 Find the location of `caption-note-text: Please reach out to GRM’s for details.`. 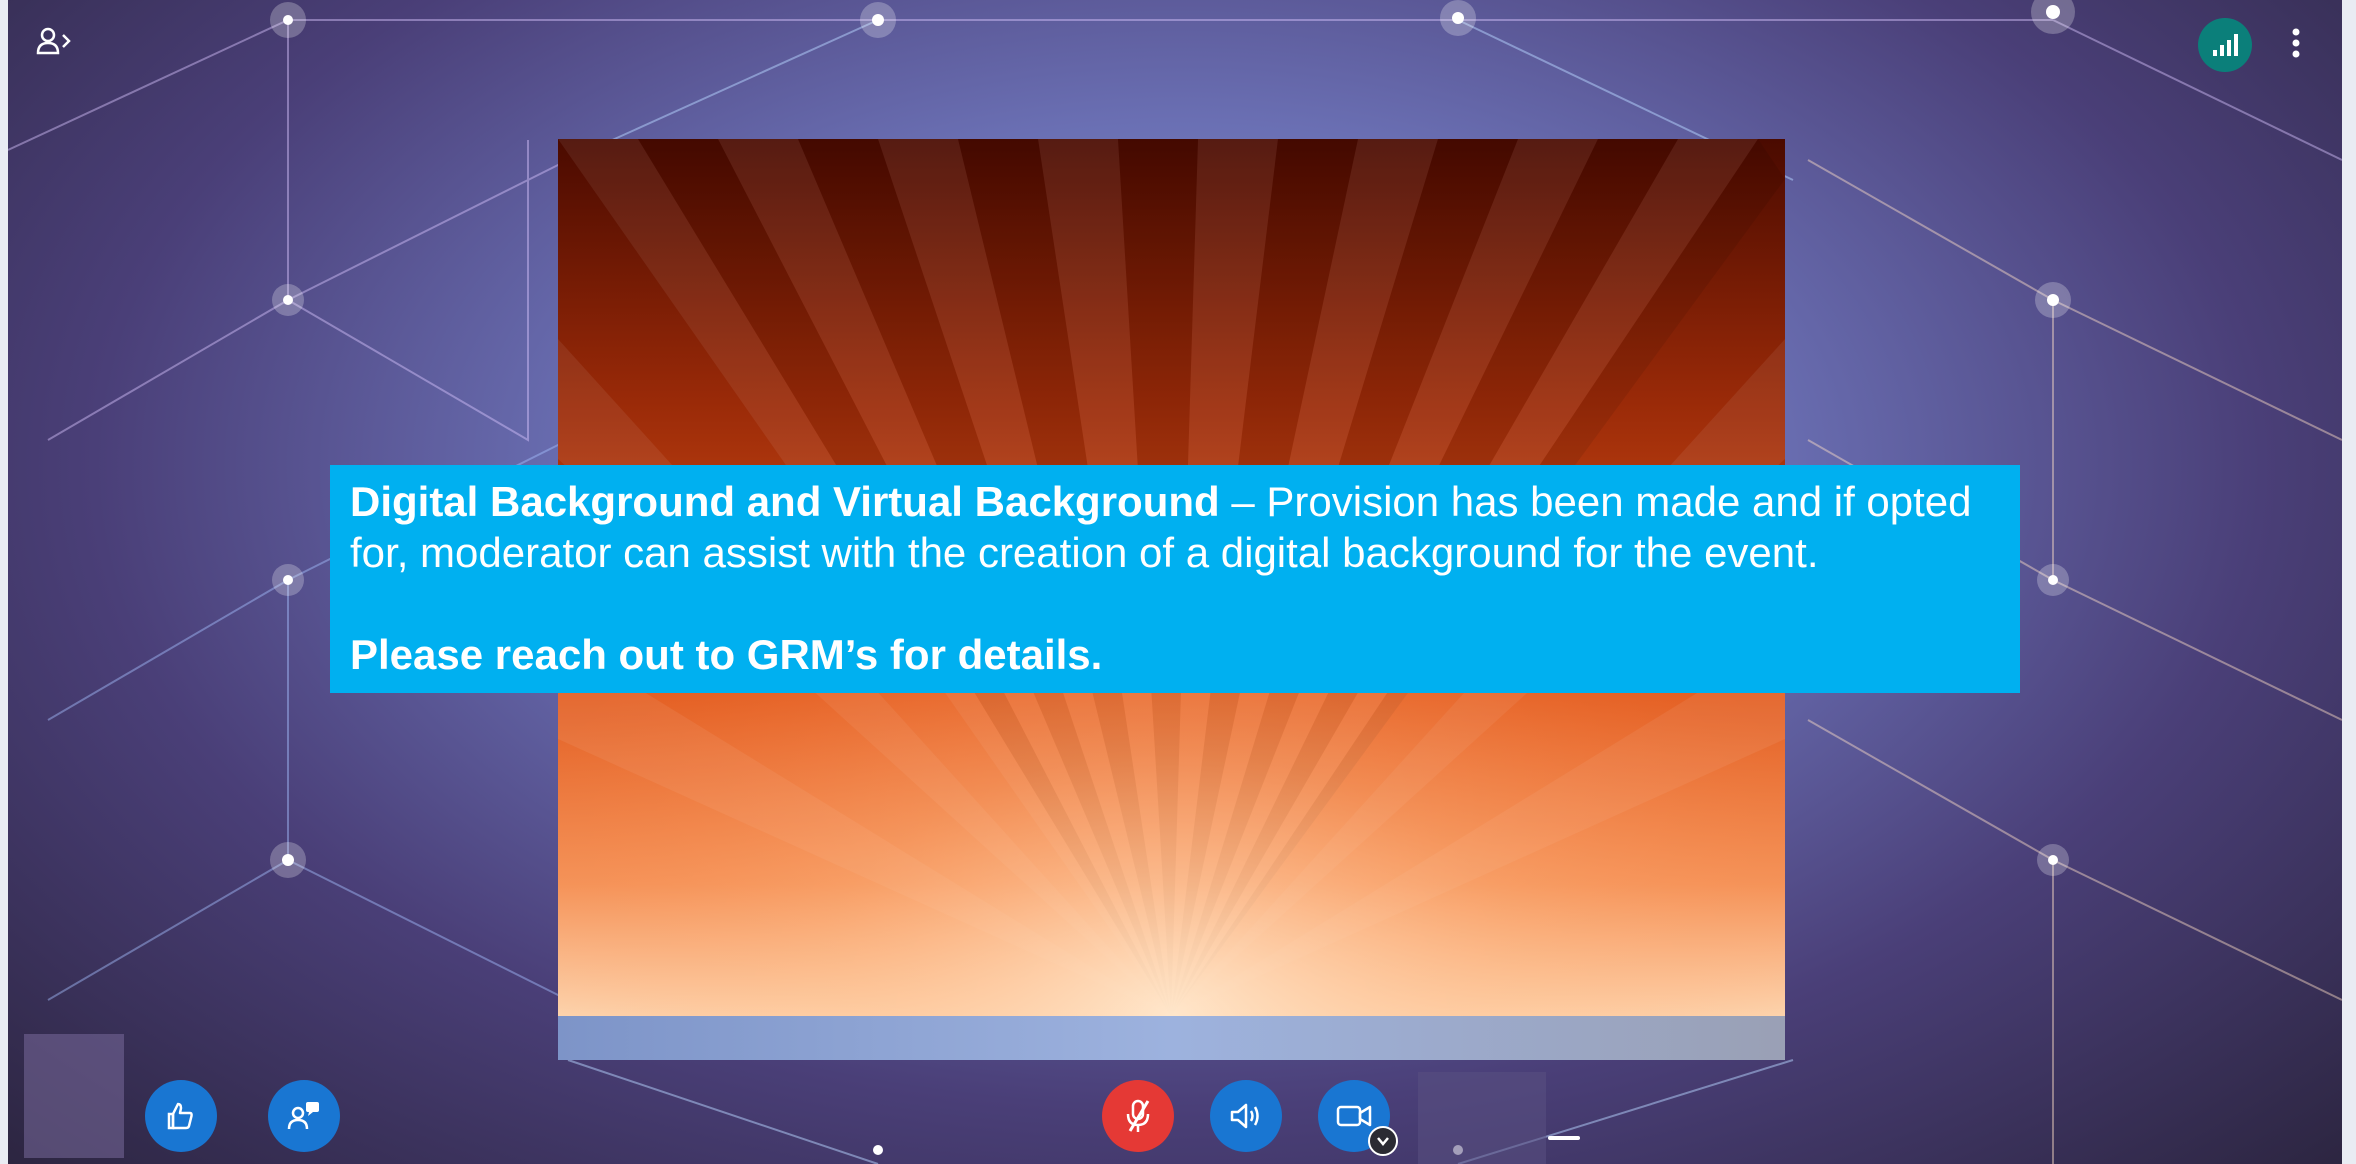

caption-note-text: Please reach out to GRM’s for details. is located at coordinates (726, 654).